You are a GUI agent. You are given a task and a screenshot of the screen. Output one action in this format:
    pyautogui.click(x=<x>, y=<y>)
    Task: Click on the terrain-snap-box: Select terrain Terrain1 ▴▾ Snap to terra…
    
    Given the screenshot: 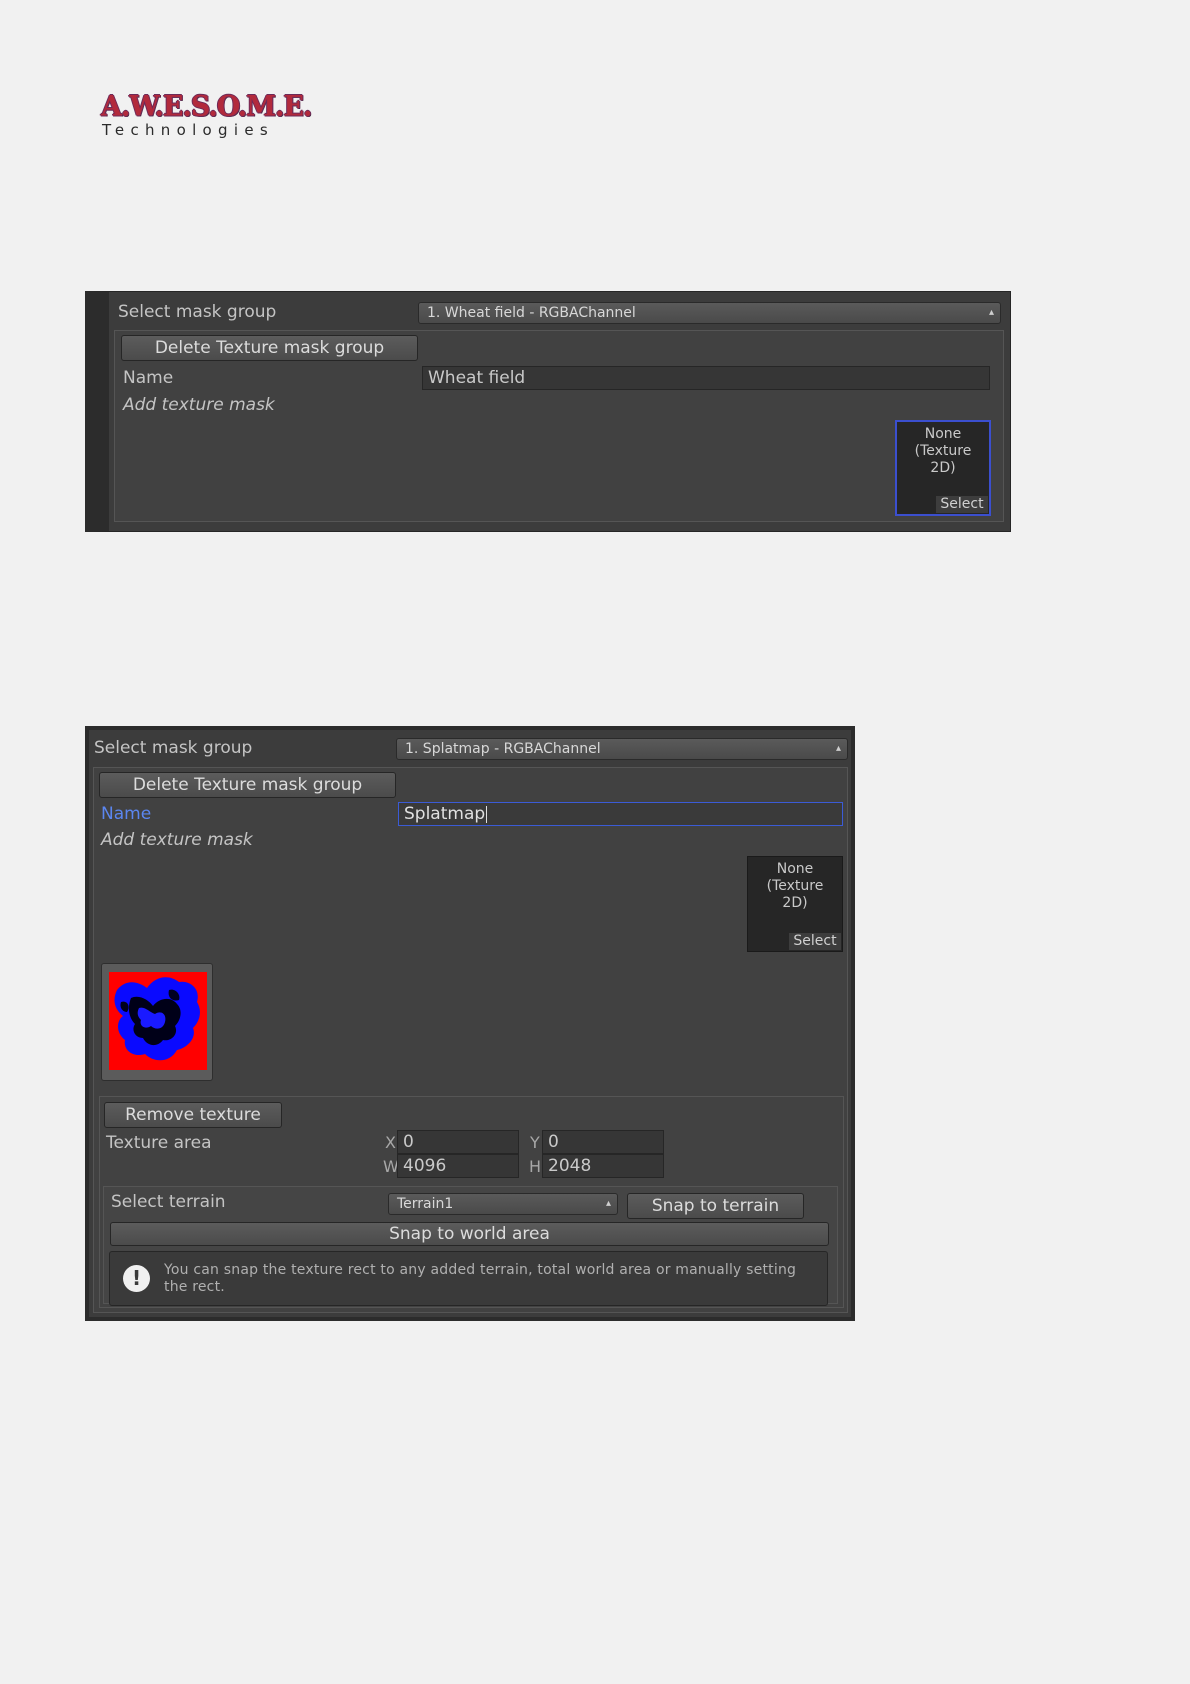 What is the action you would take?
    pyautogui.click(x=470, y=1246)
    